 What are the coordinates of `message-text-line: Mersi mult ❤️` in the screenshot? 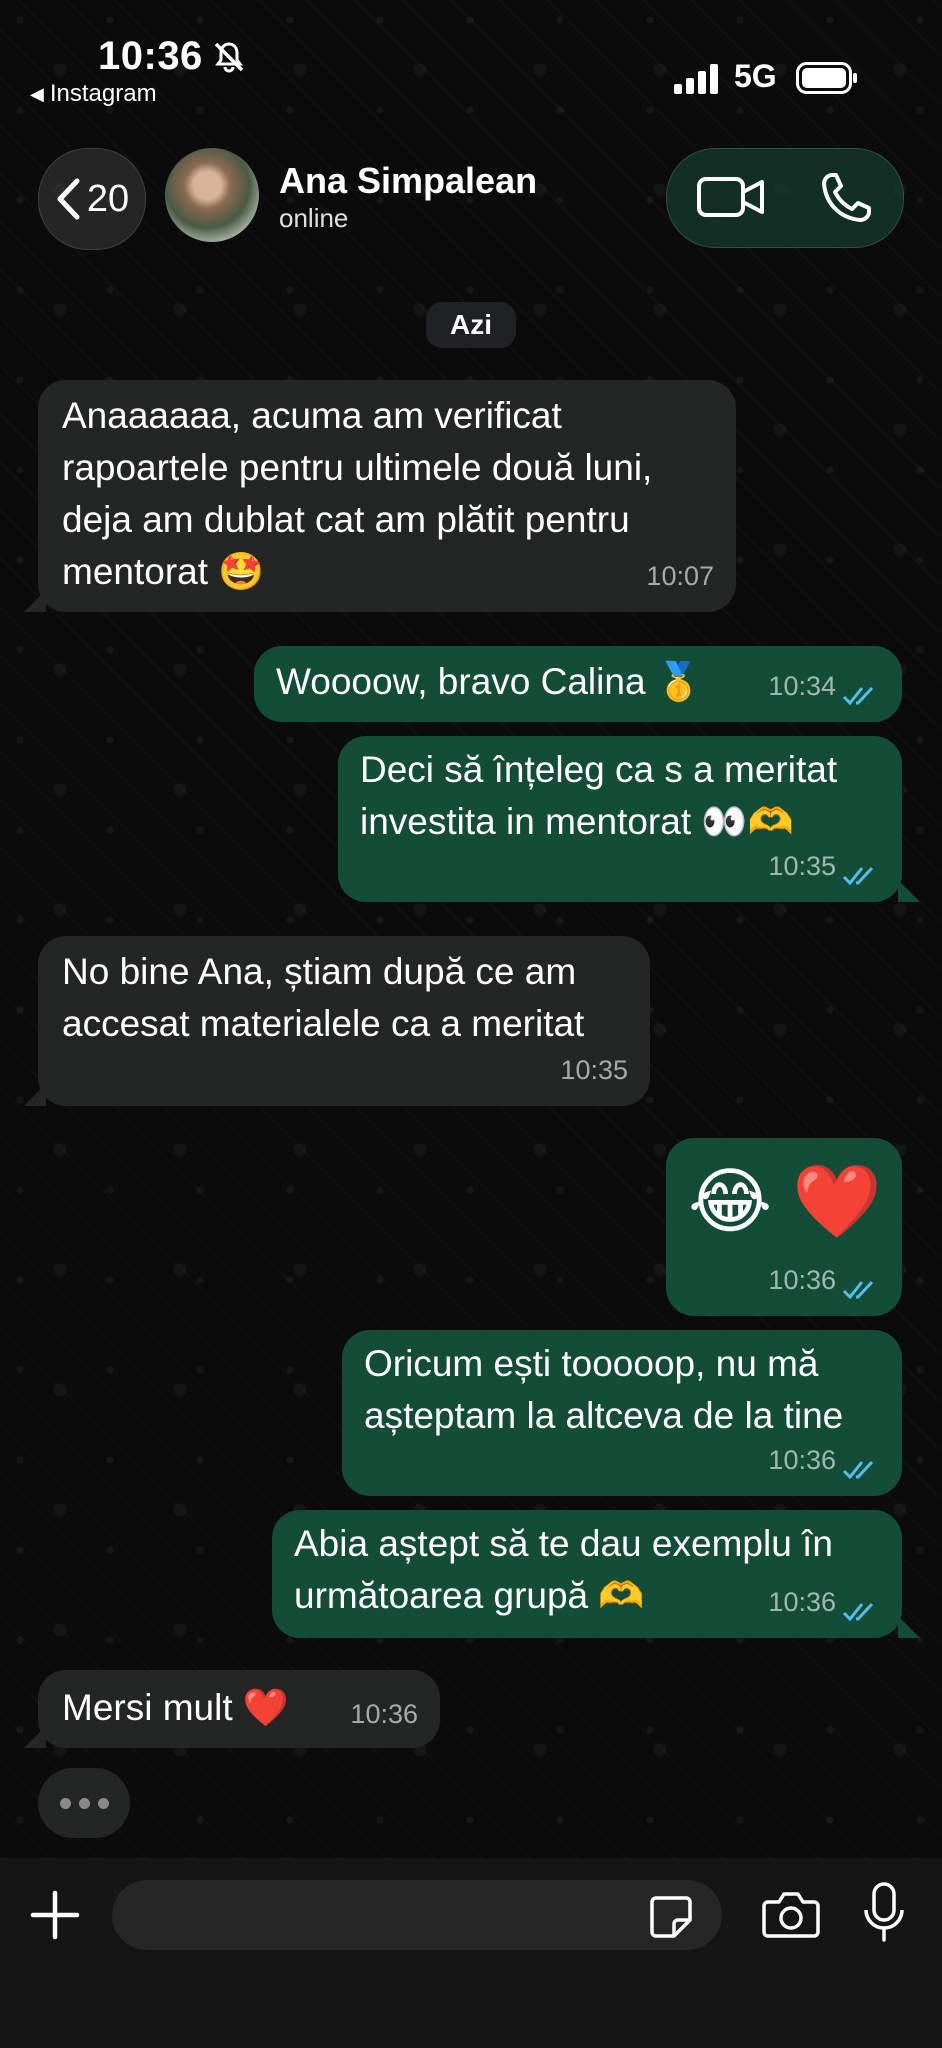 It's located at (175, 1707).